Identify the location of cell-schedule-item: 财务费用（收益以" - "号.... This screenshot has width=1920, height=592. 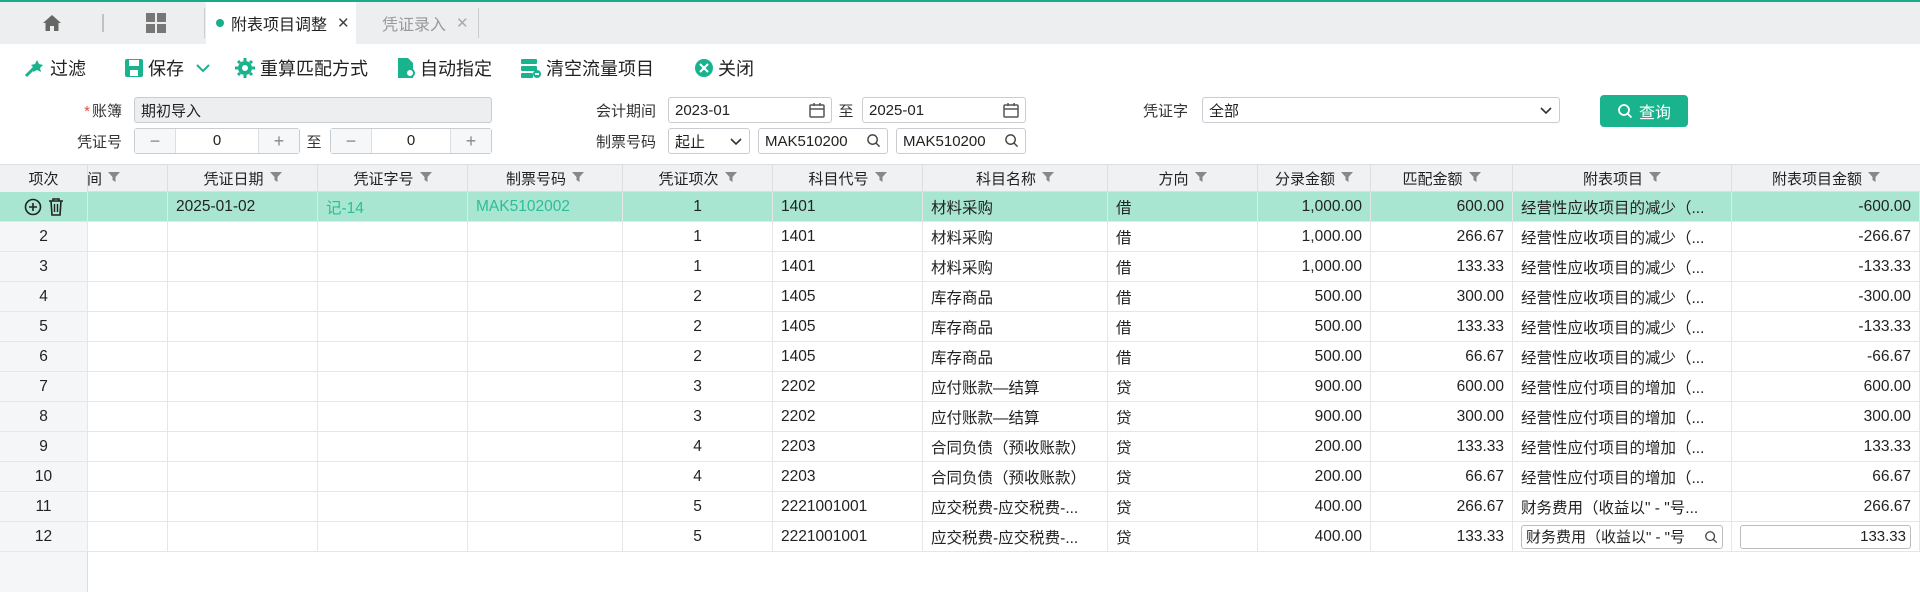
(1622, 506).